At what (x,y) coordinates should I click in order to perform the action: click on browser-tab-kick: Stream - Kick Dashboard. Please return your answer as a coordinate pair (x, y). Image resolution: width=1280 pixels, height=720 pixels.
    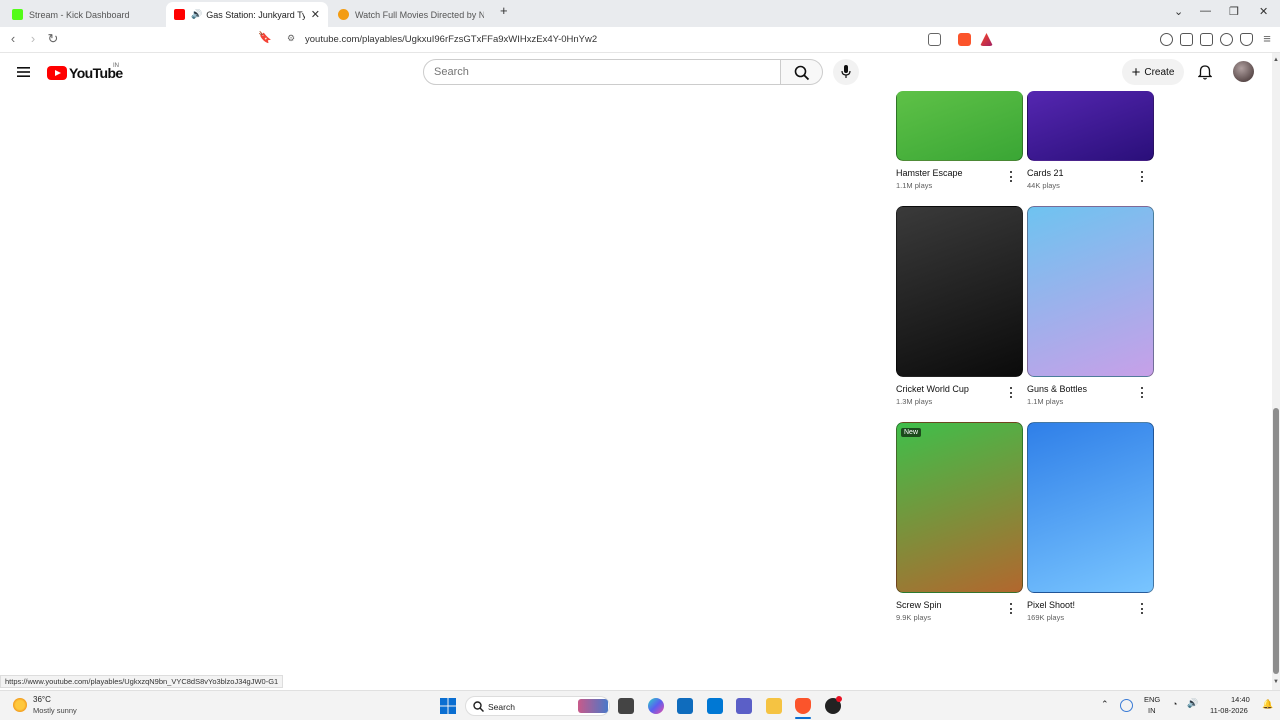
    Looking at the image, I should click on (85, 14).